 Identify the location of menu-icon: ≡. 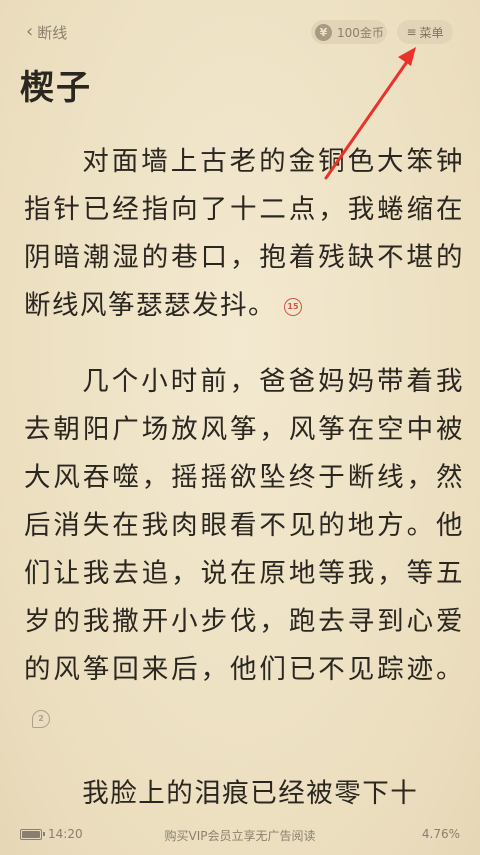
(411, 32).